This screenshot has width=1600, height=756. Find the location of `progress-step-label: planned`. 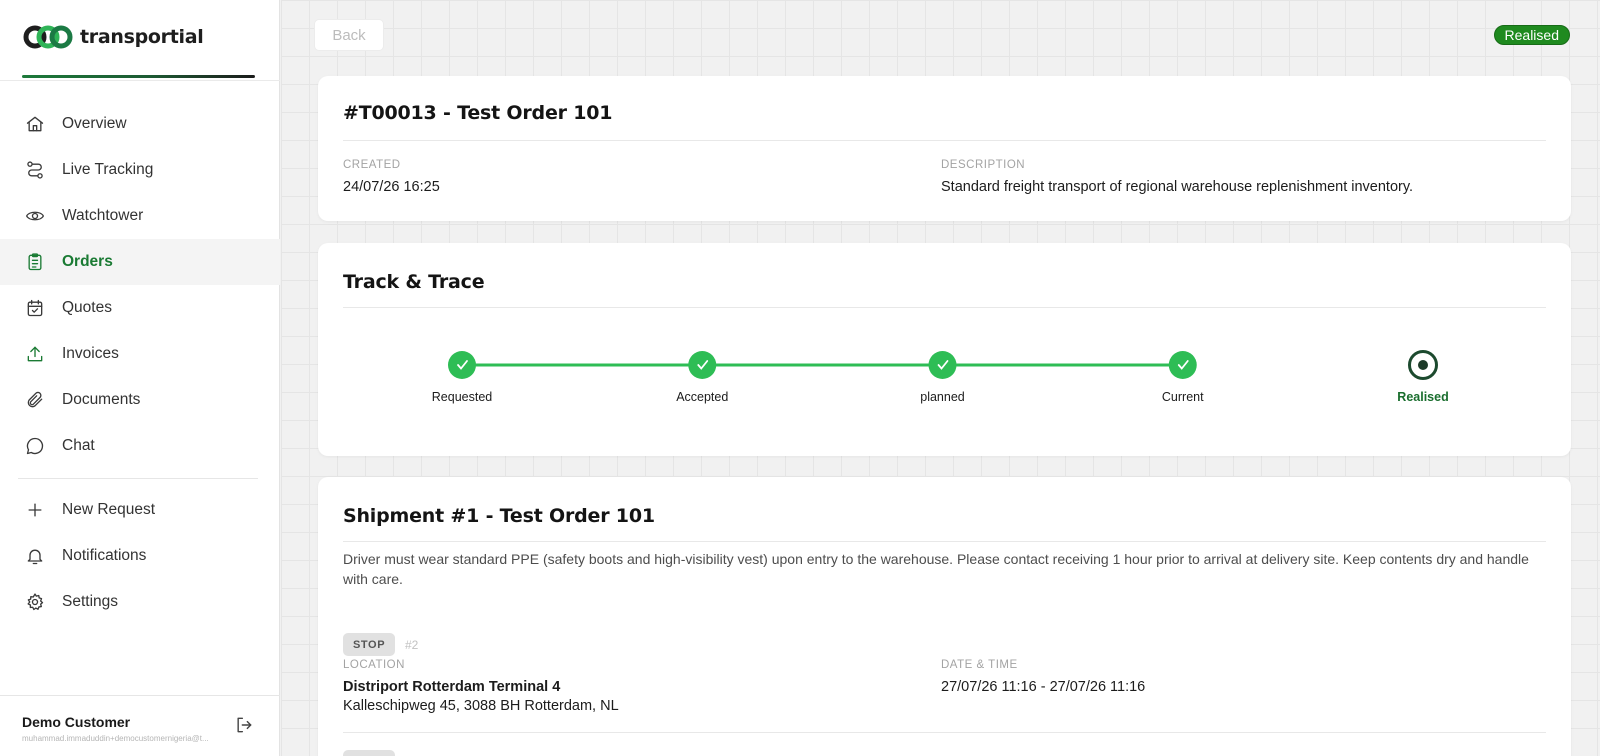

progress-step-label: planned is located at coordinates (942, 397).